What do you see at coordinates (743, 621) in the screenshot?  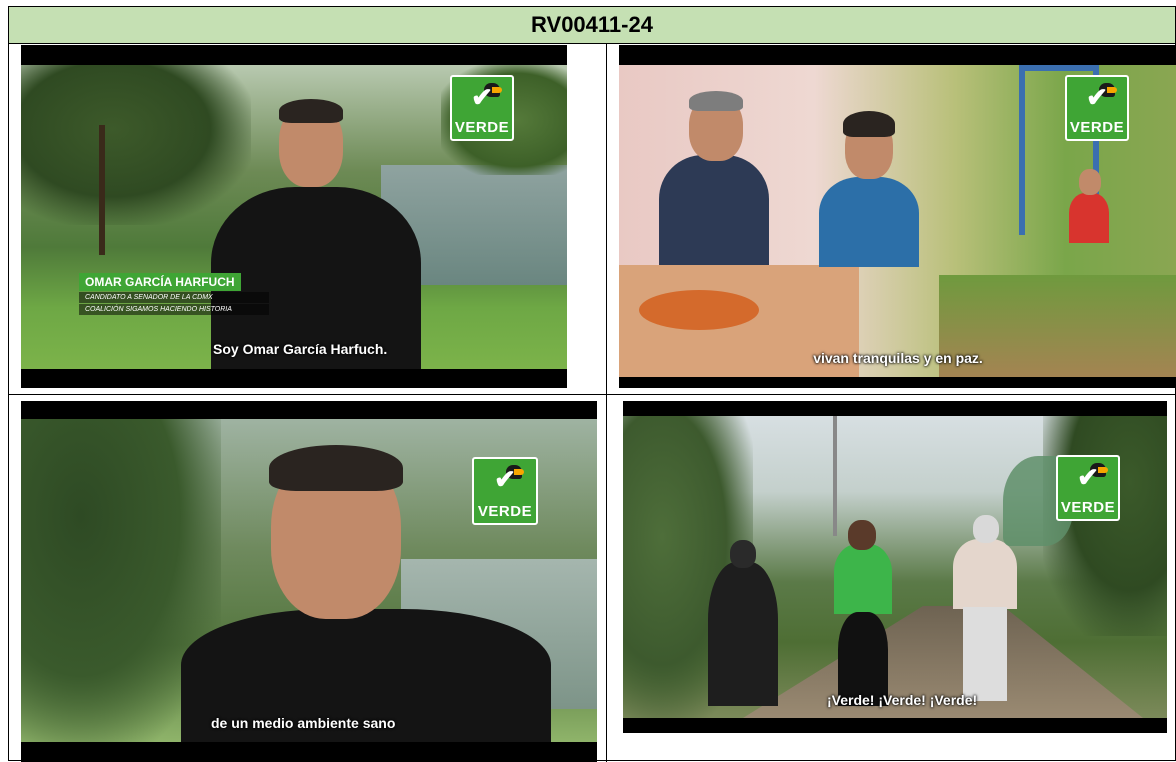 I see `runner-dark-jacket` at bounding box center [743, 621].